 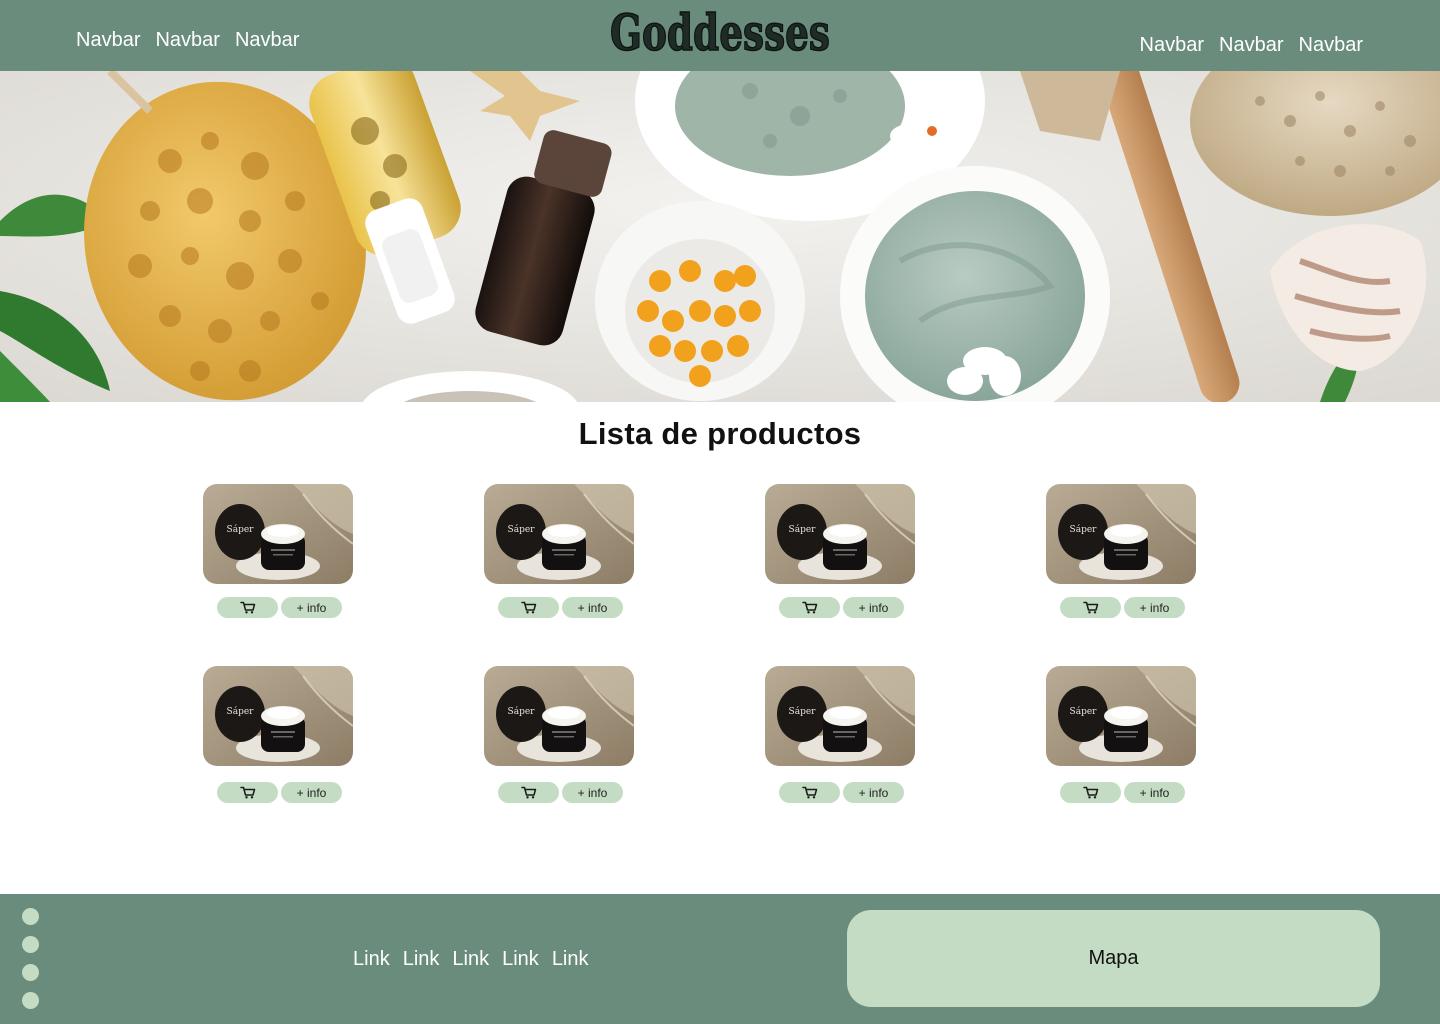 I want to click on social-icons, so click(x=30, y=958).